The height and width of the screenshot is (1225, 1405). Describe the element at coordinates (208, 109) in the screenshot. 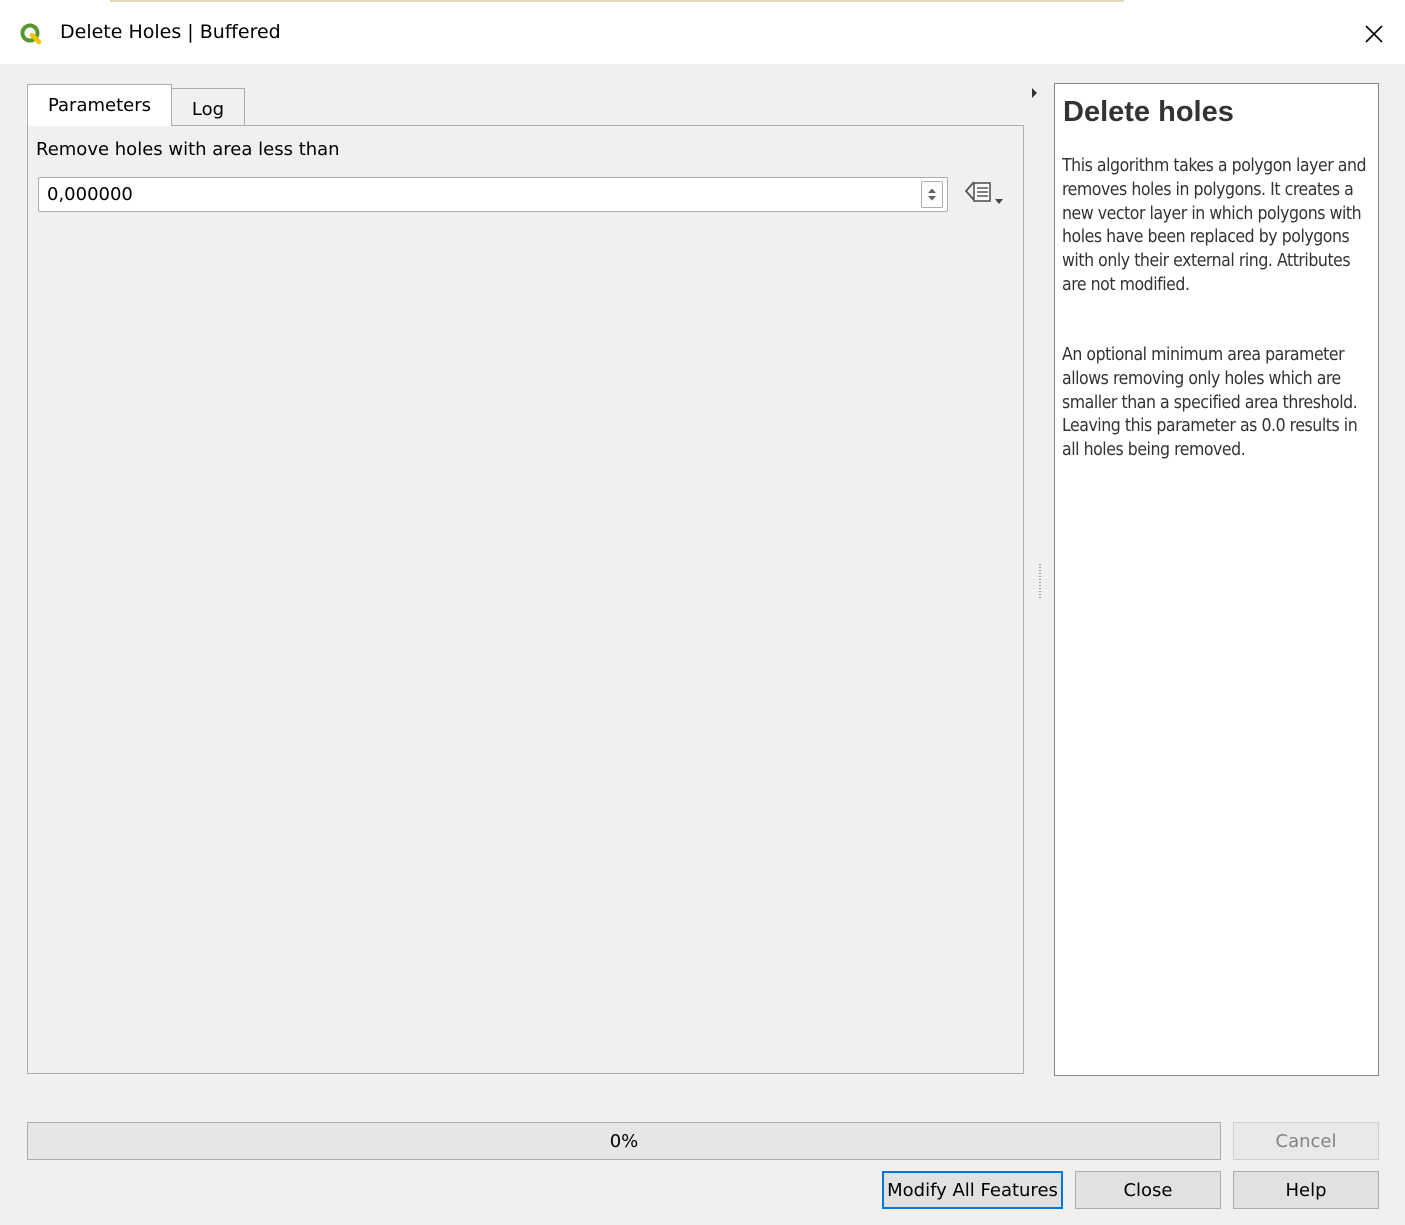

I see `tab-log-label: Log` at that location.